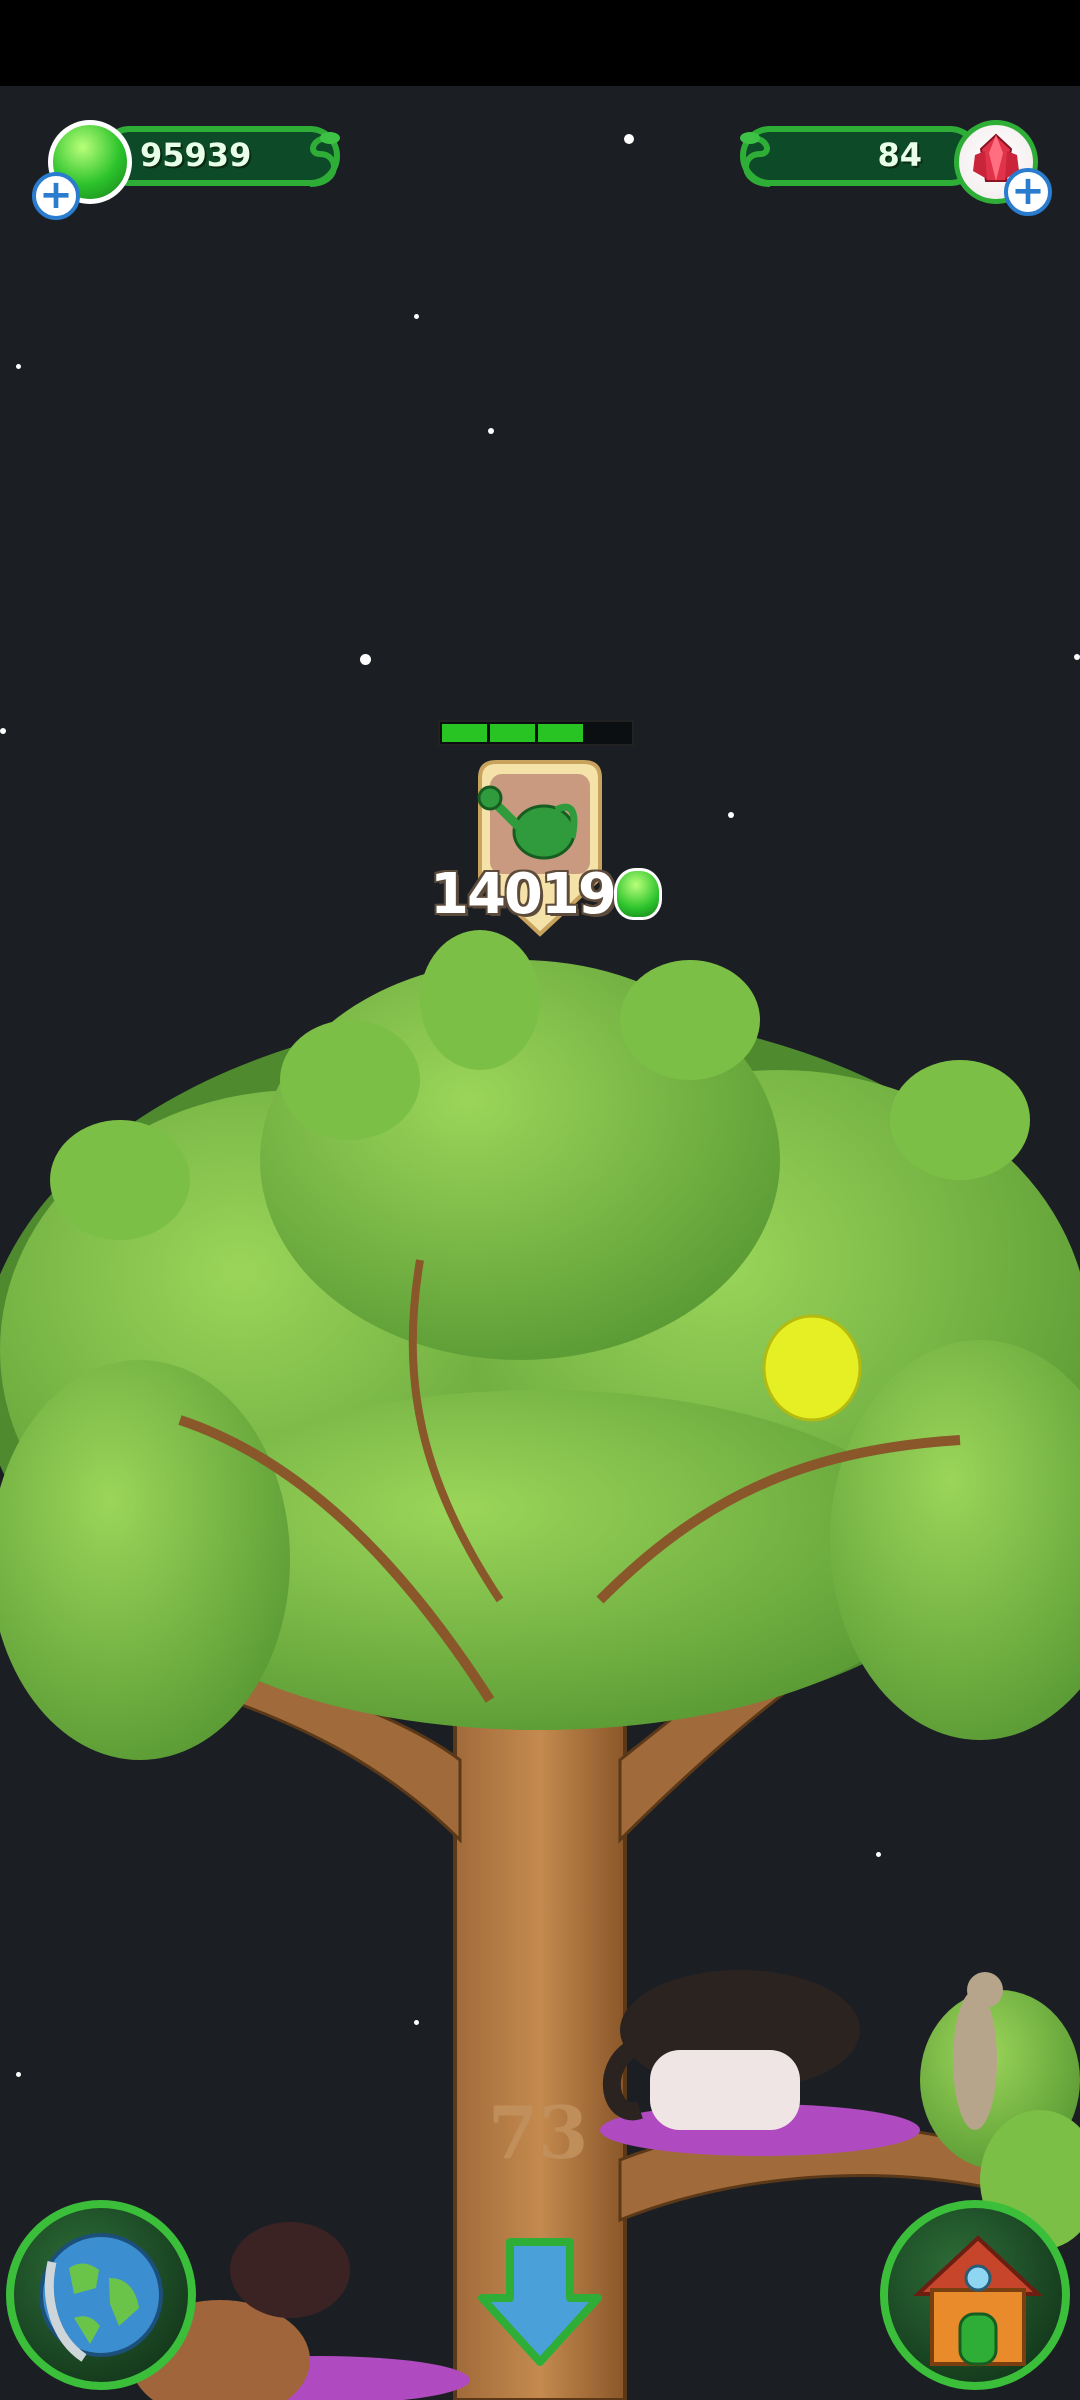 The image size is (1080, 2400). I want to click on world-map-button, so click(101, 2295).